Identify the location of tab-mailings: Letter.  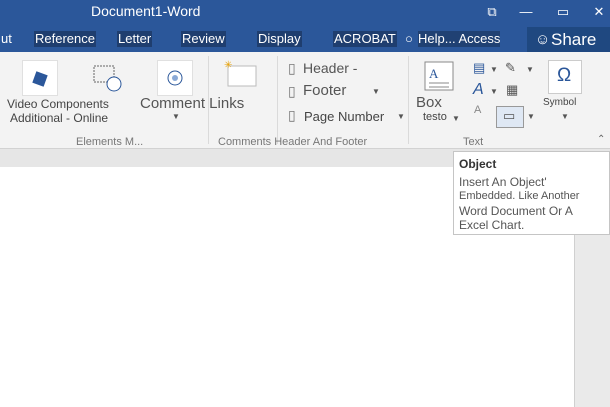
(135, 39).